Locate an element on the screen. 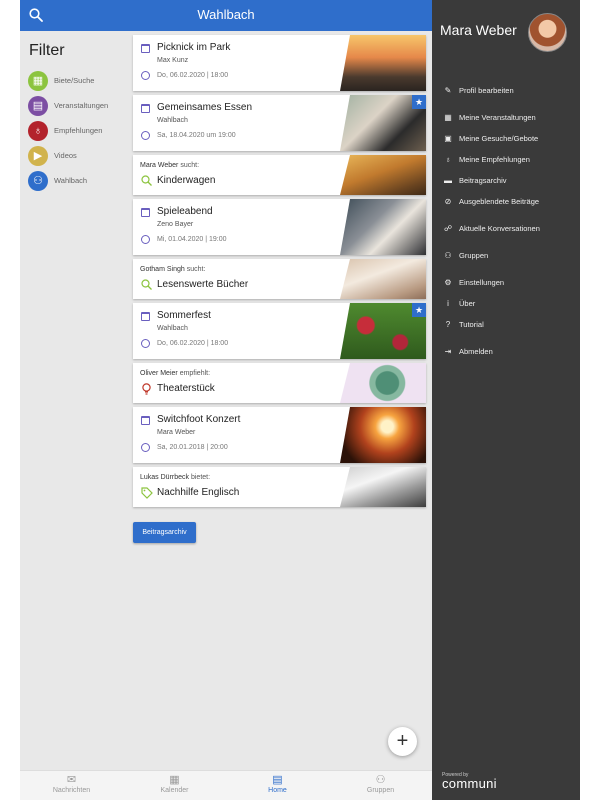 This screenshot has height=800, width=600. menu-item-ausgeblendet: ⊘ Ausgeblendete Beiträge is located at coordinates (491, 201).